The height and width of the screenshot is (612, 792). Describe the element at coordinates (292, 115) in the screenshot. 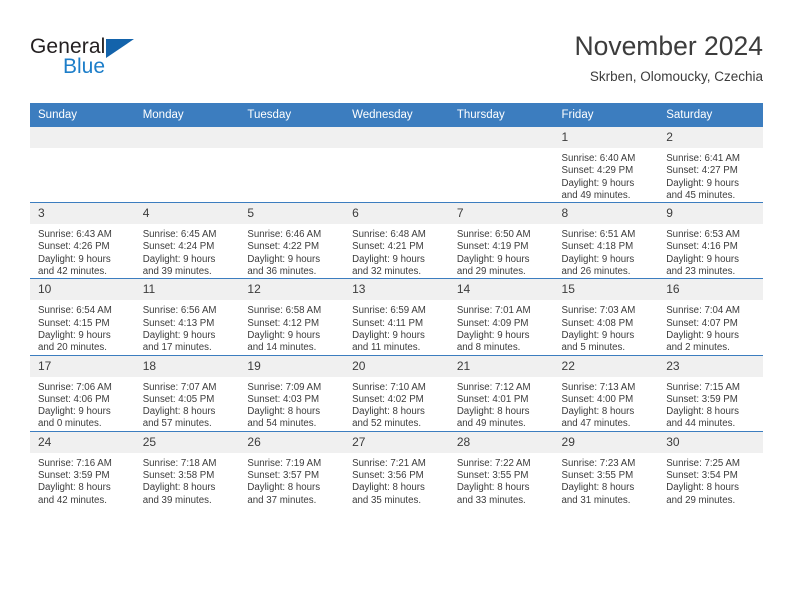

I see `weekday-header-tuesday: Tuesday` at that location.